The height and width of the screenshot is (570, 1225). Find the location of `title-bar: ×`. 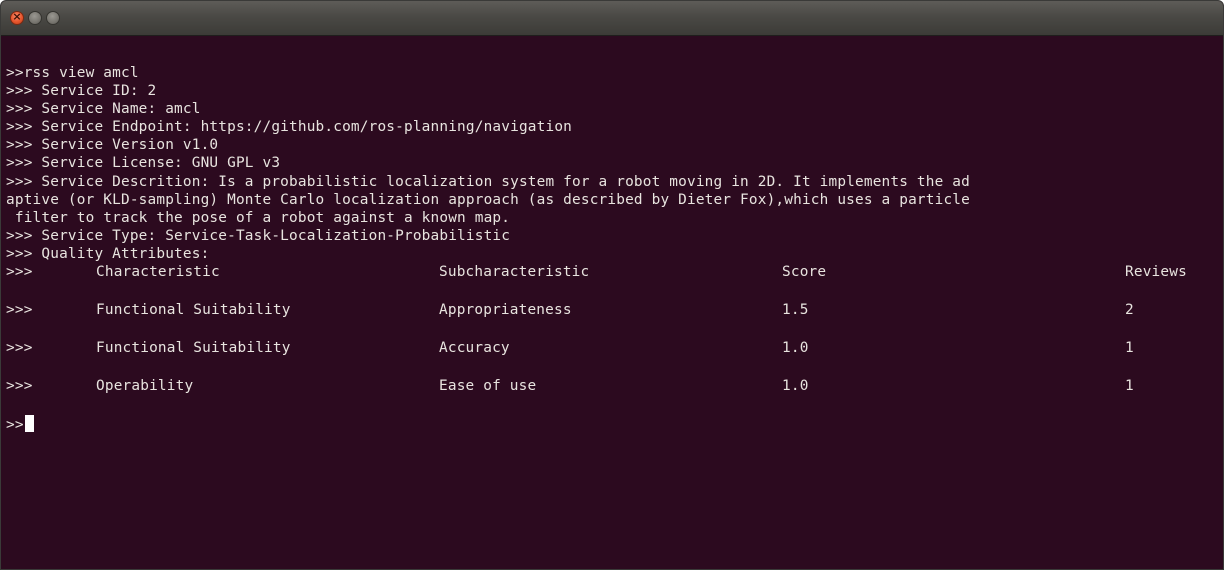

title-bar: × is located at coordinates (612, 18).